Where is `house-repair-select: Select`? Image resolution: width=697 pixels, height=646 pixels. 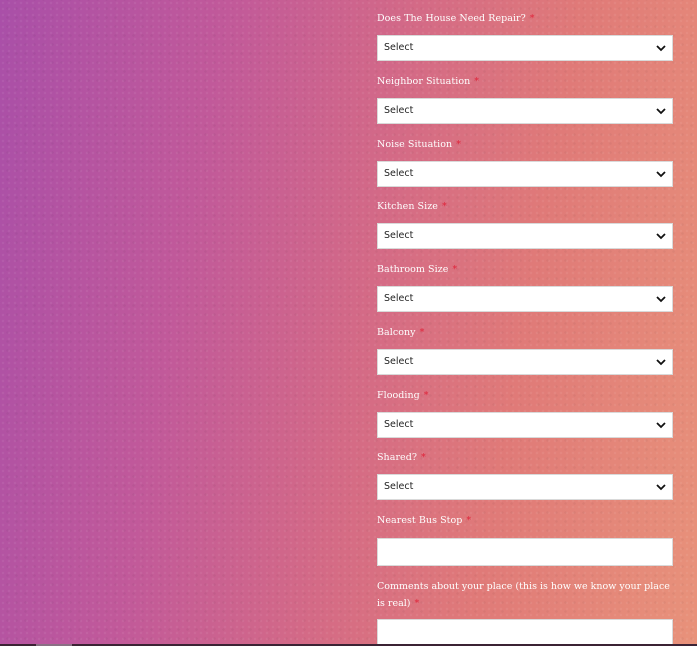
house-repair-select: Select is located at coordinates (525, 48).